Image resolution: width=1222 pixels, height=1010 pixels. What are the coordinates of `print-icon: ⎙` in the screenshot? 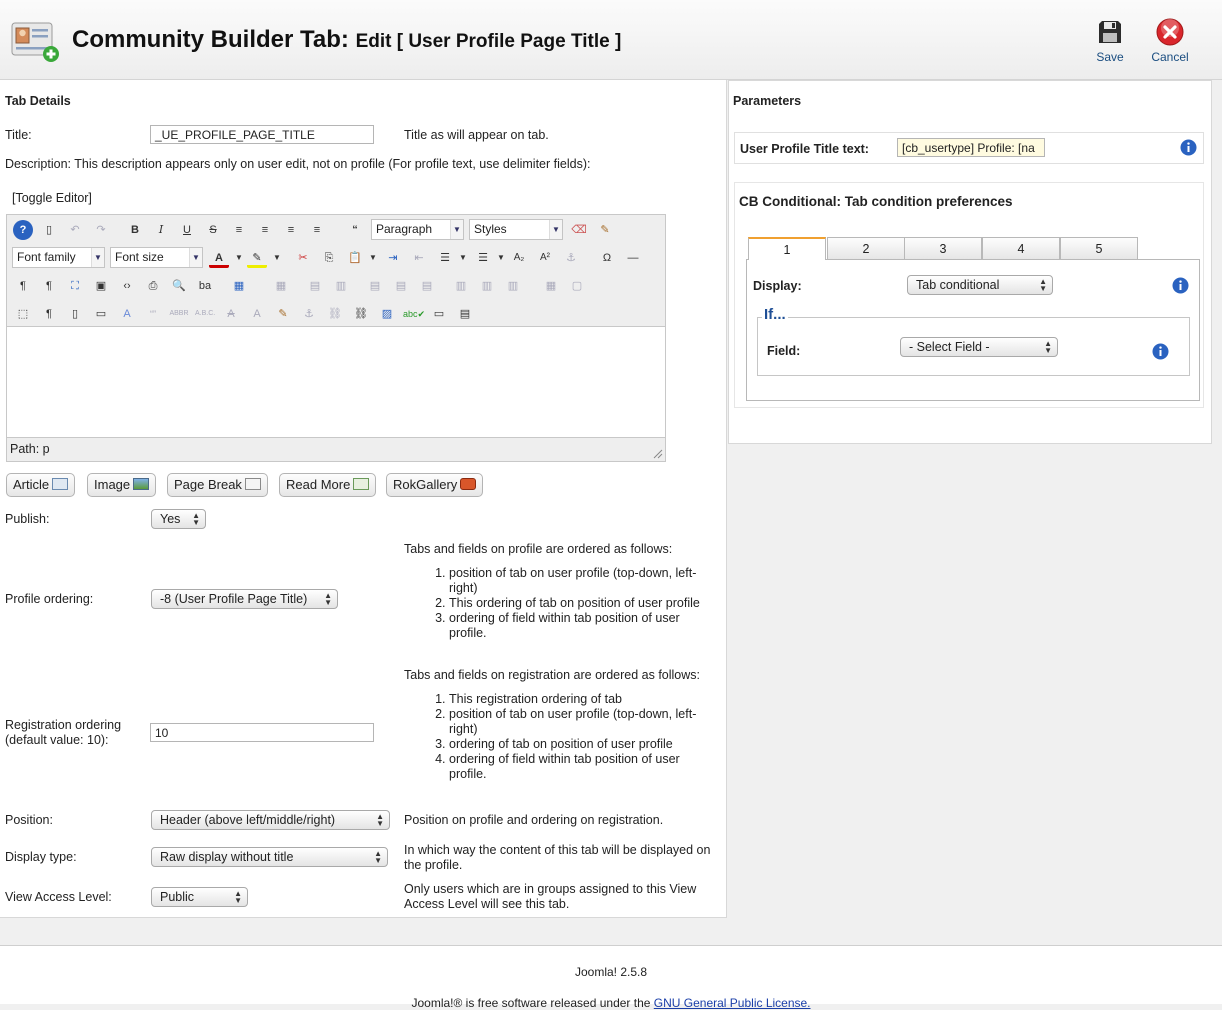 It's located at (153, 286).